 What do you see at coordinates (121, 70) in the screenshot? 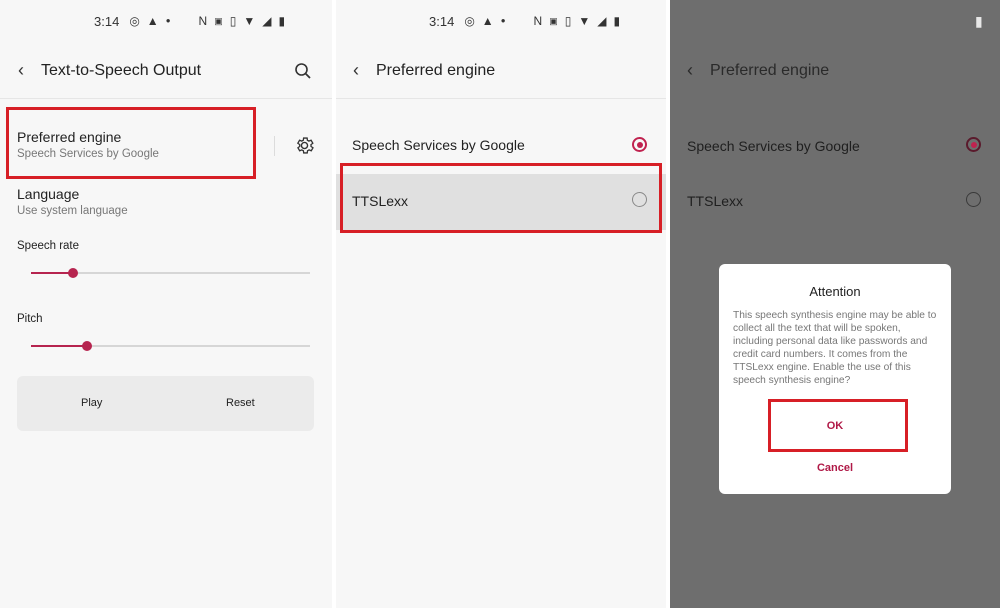
I see `page-title: Text-to-Speech Output` at bounding box center [121, 70].